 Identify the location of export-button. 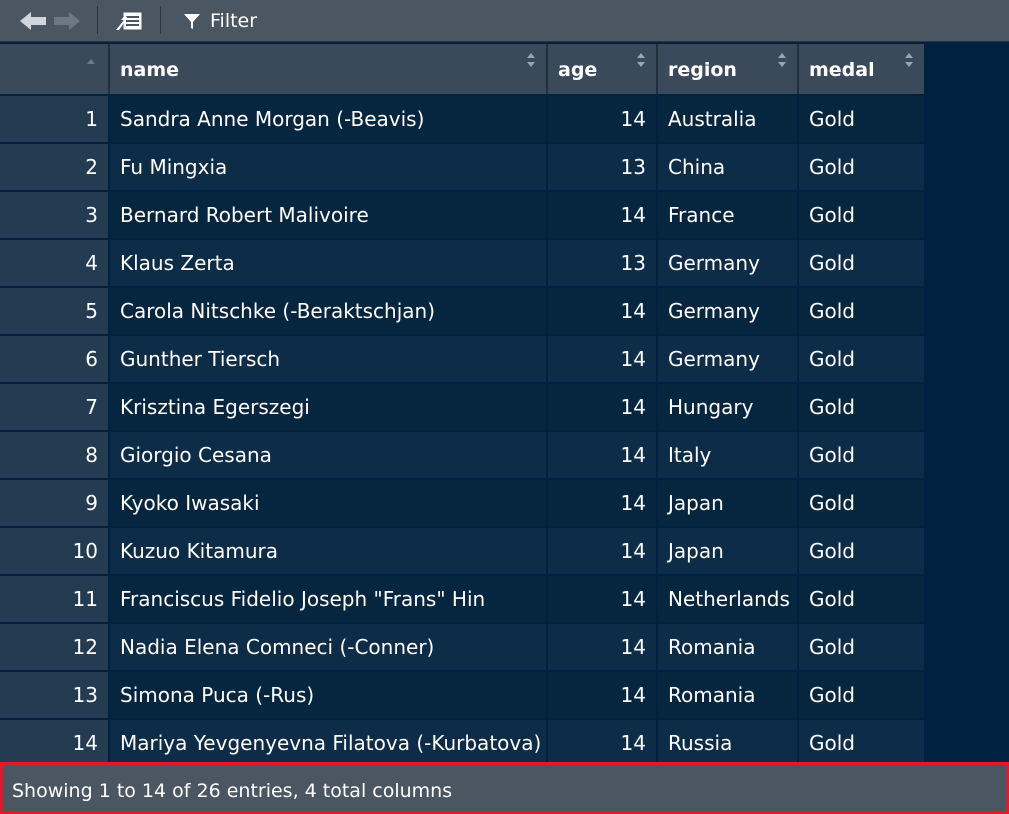
(129, 21).